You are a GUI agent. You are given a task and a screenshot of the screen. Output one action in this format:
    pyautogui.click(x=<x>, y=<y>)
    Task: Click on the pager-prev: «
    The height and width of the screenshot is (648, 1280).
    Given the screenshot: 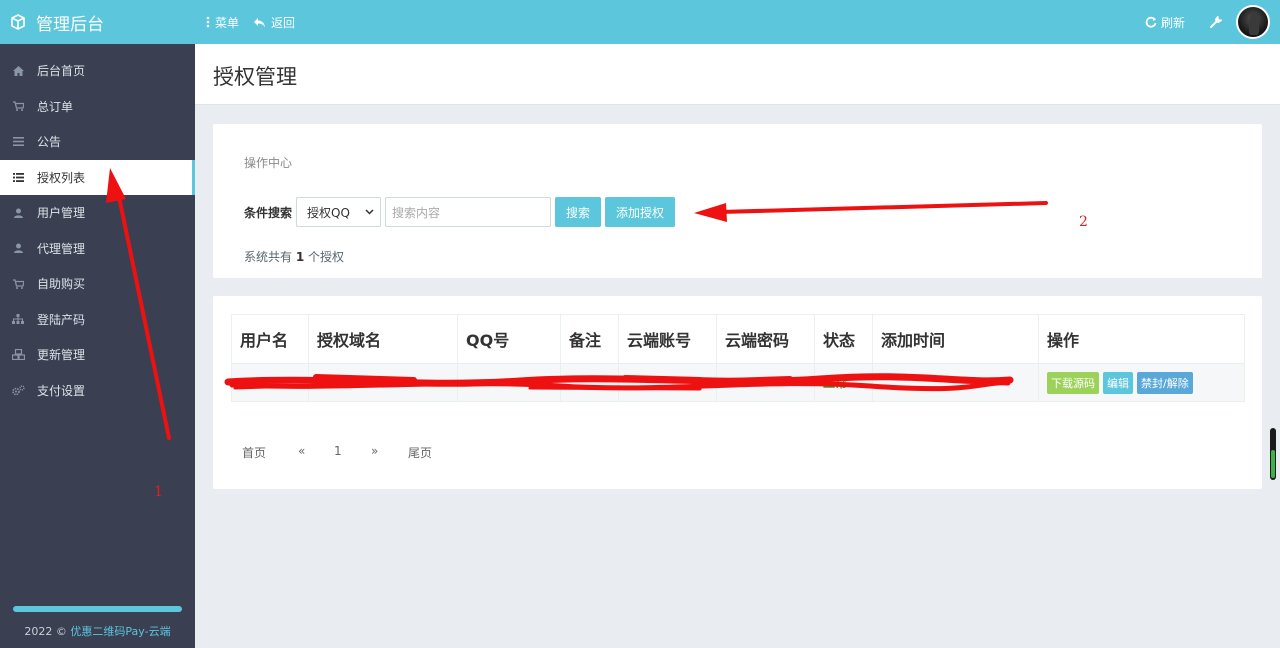 What is the action you would take?
    pyautogui.click(x=316, y=452)
    